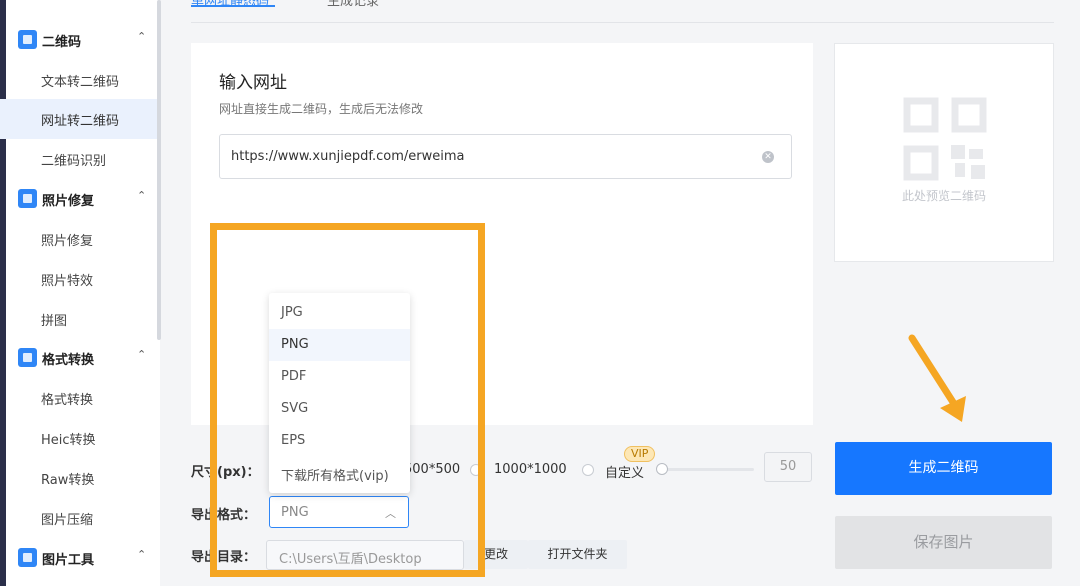 Image resolution: width=1080 pixels, height=586 pixels. What do you see at coordinates (54, 321) in the screenshot?
I see `sidebar-item-label: 拼图` at bounding box center [54, 321].